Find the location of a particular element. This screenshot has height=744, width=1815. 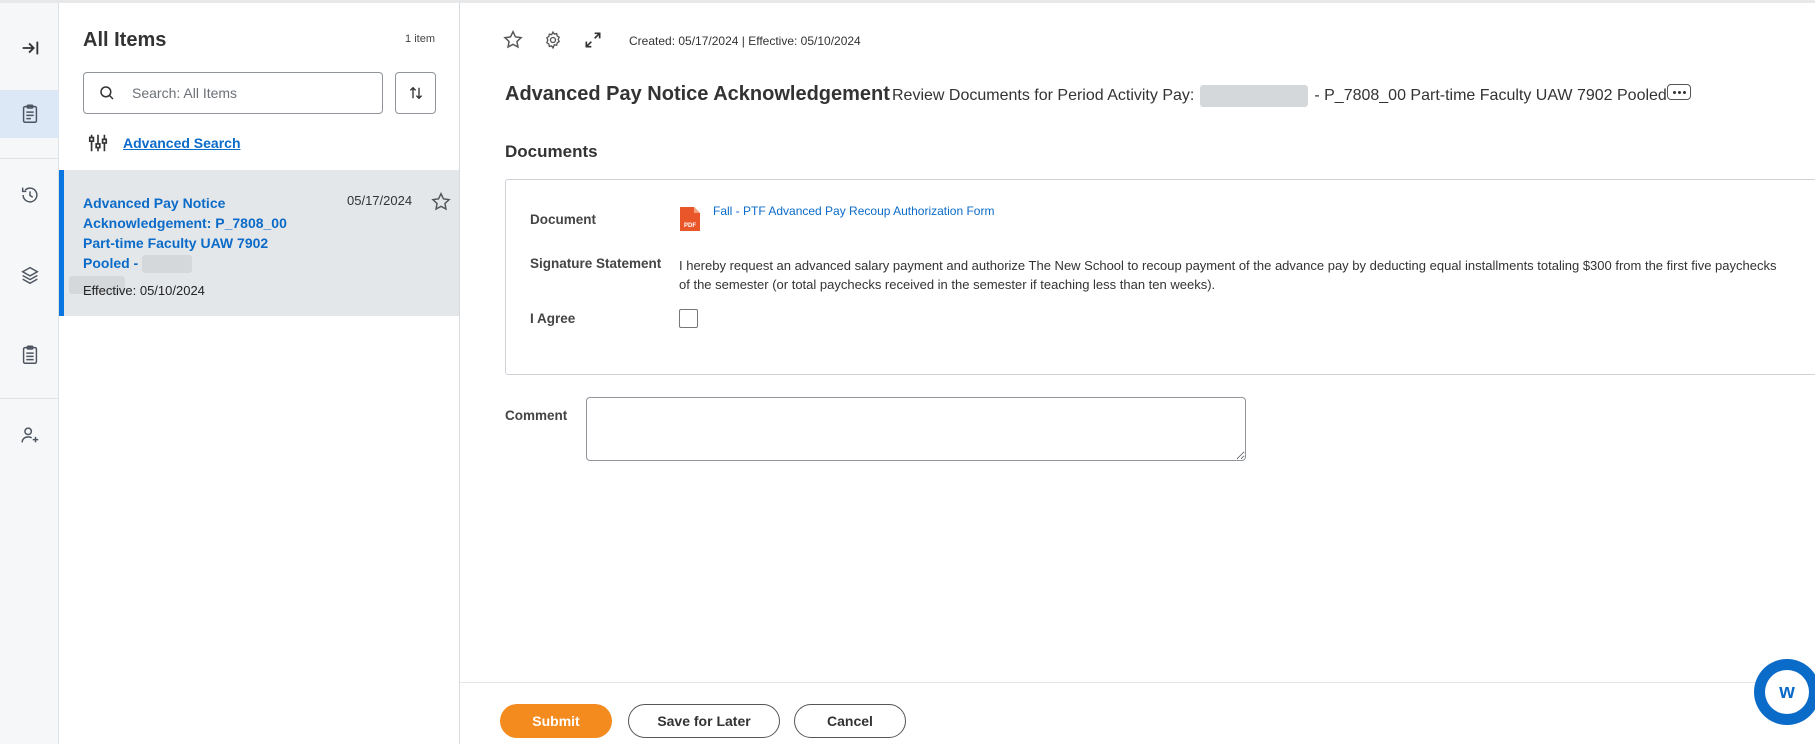

search-icon is located at coordinates (107, 93).